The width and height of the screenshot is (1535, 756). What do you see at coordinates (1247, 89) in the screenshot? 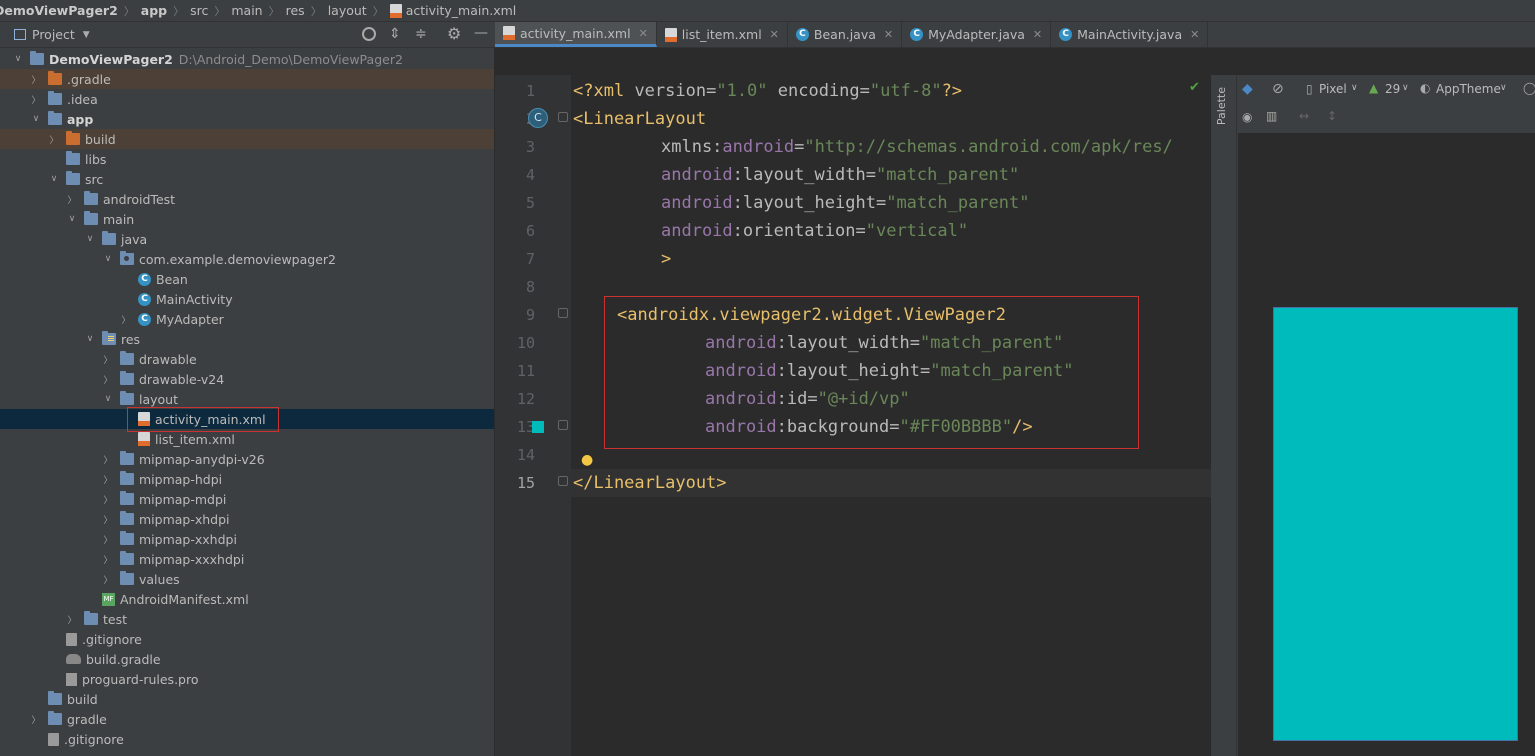
I see `layers-icon: ◆` at bounding box center [1247, 89].